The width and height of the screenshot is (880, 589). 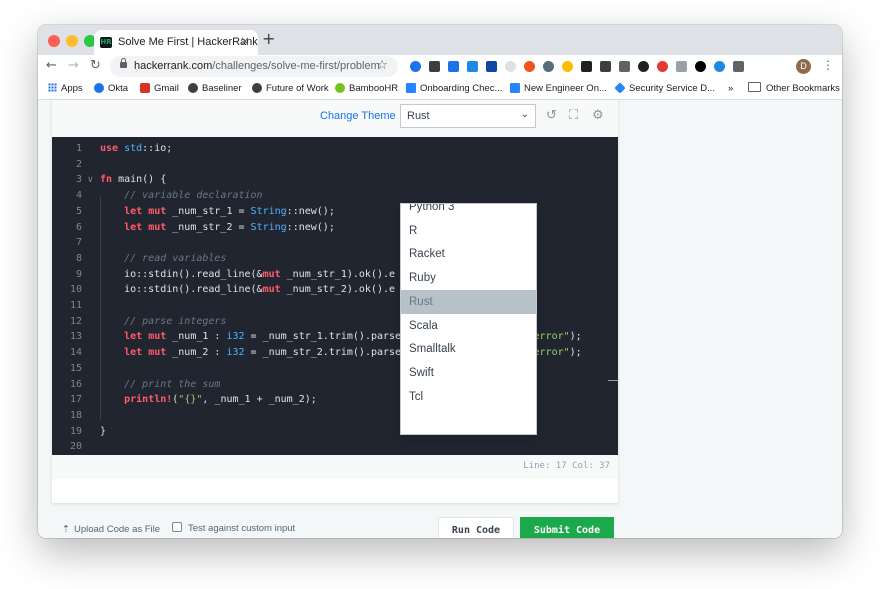 What do you see at coordinates (111, 529) in the screenshot?
I see `upload-code-button: ⇡ Upload Code as File` at bounding box center [111, 529].